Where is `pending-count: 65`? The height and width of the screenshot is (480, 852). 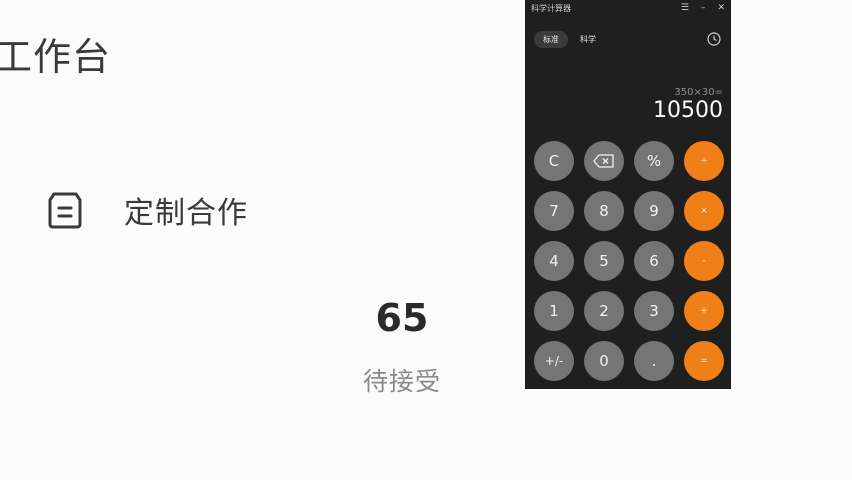
pending-count: 65 is located at coordinates (402, 318).